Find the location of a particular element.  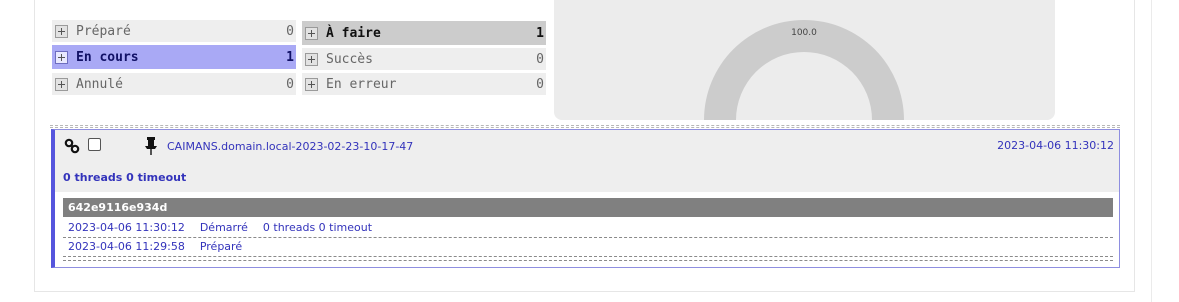

events-end-divider is located at coordinates (588, 260).